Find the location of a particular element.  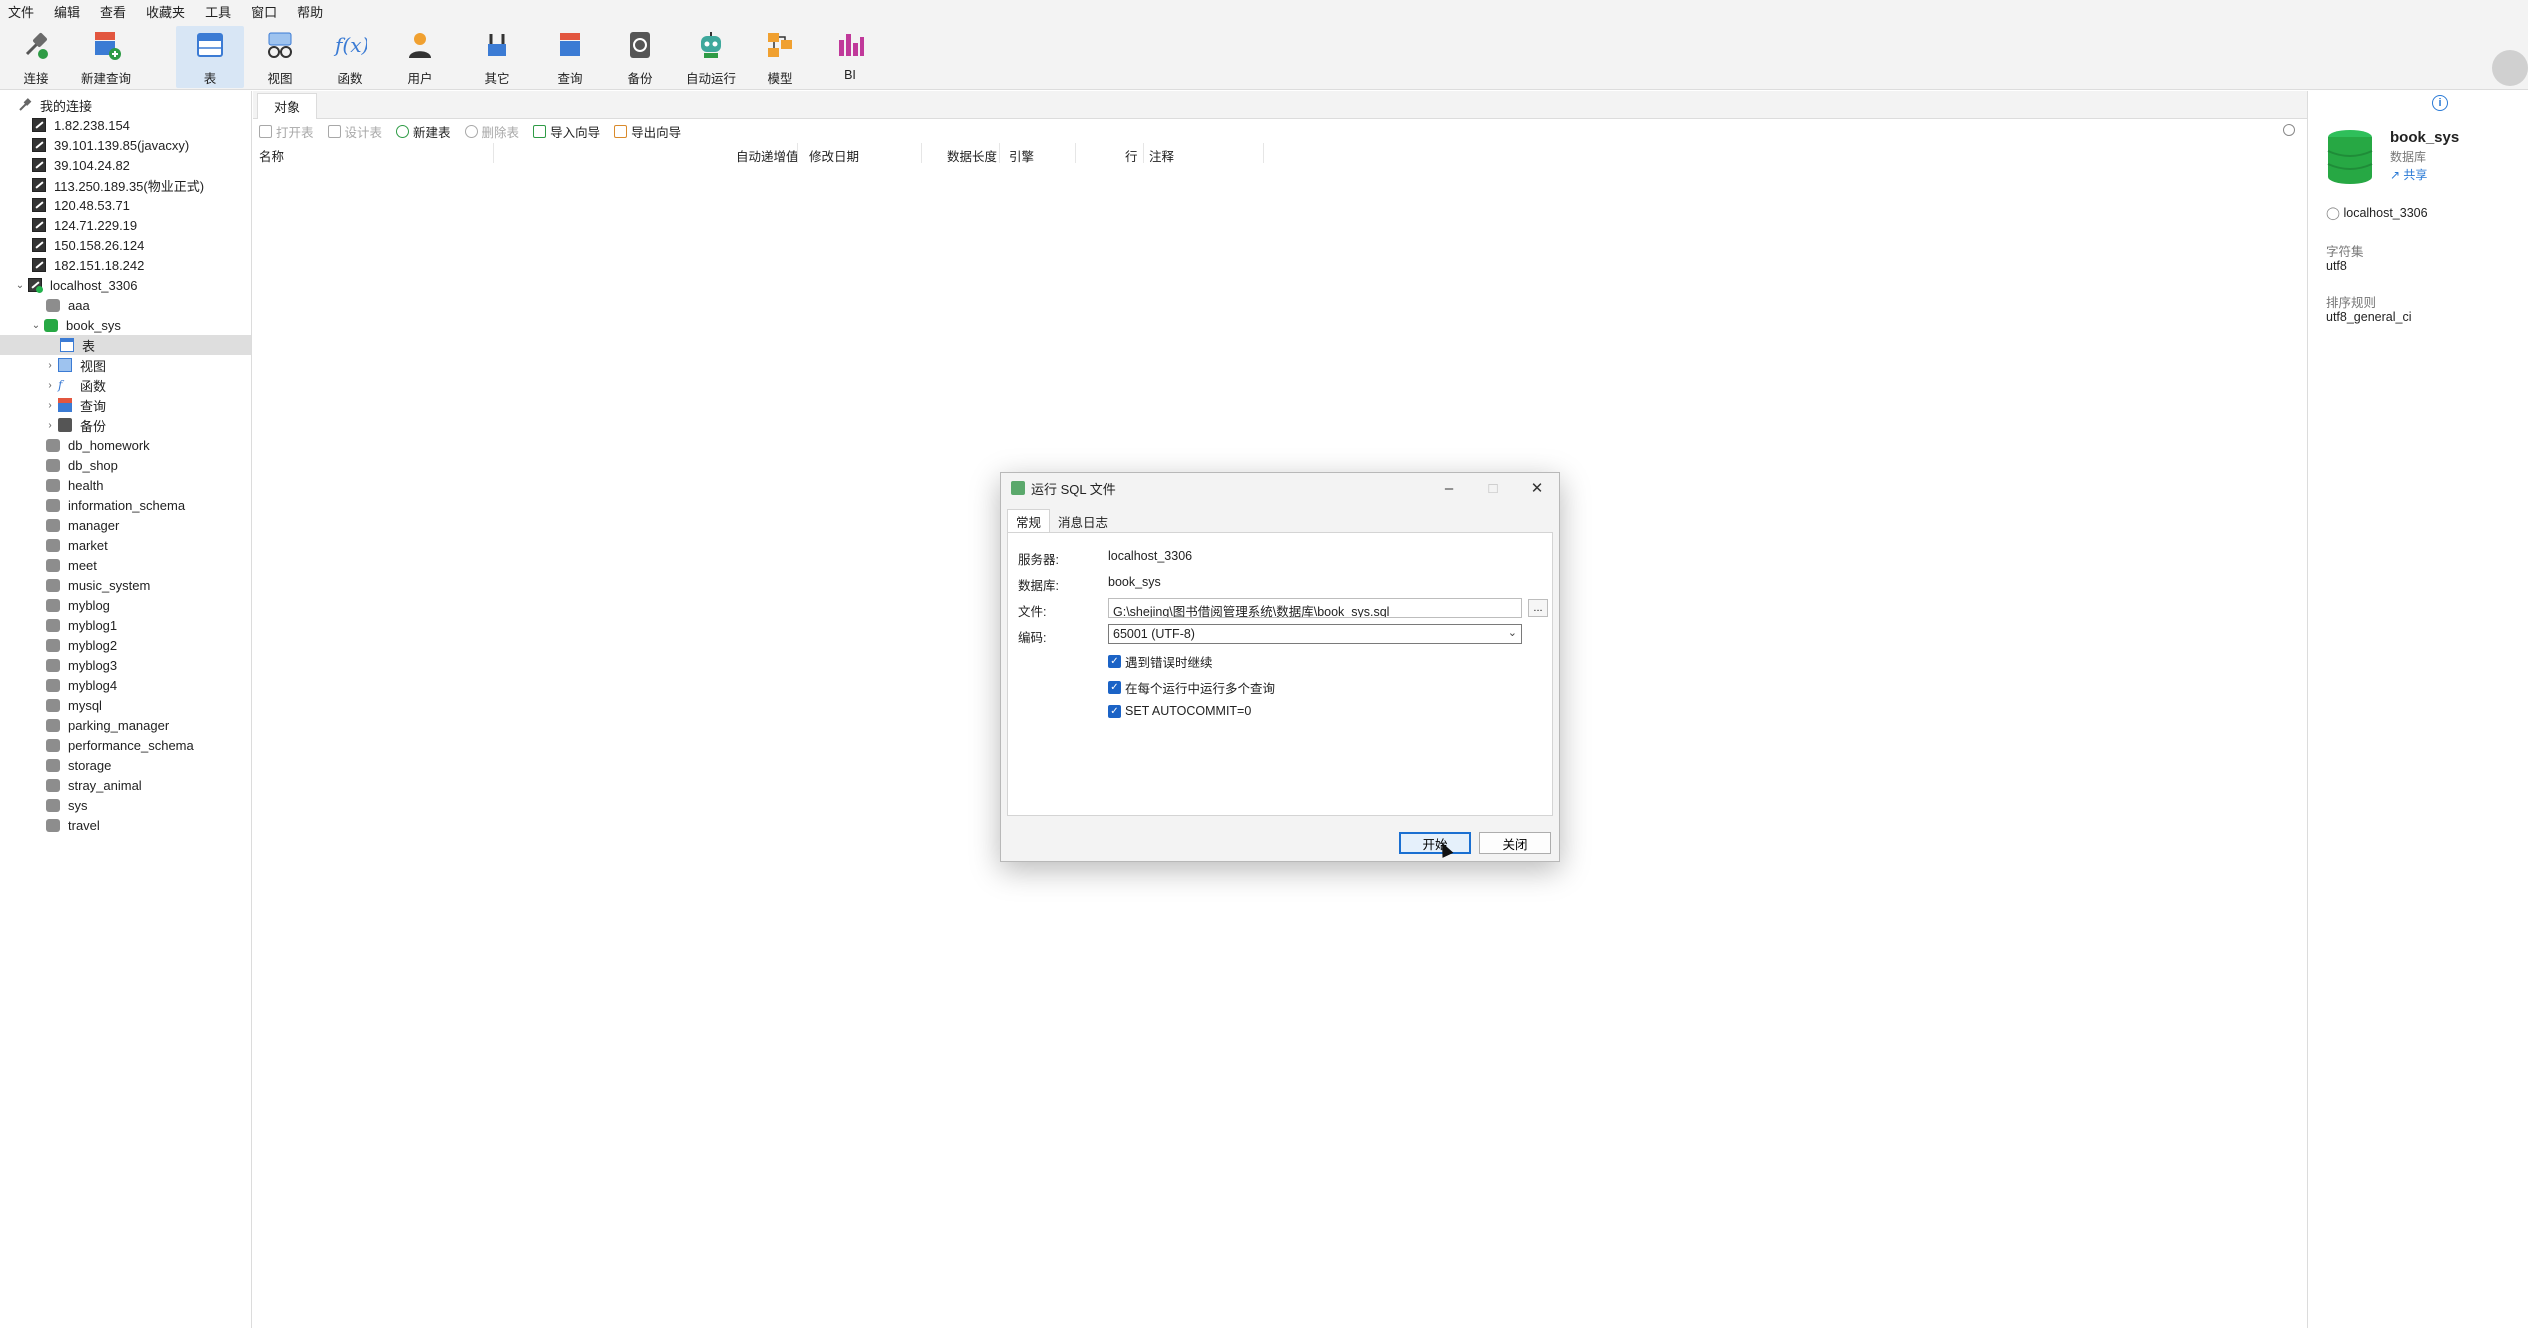

new-table-button: 新建表 is located at coordinates (423, 131).